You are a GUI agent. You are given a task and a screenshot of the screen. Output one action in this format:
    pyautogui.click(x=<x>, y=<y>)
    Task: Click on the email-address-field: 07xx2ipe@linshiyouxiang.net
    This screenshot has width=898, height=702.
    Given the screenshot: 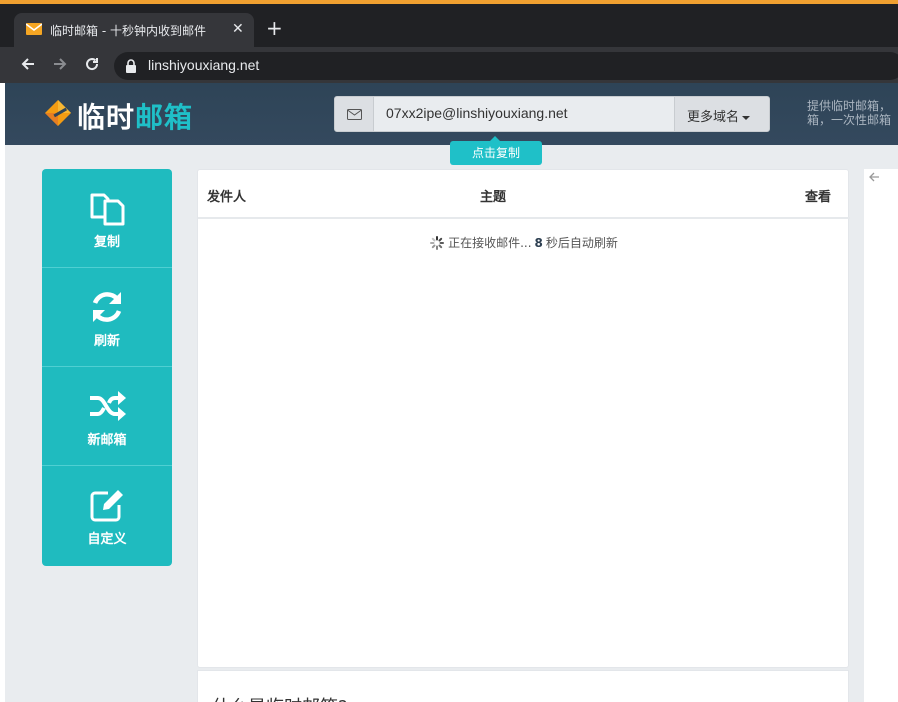 What is the action you would take?
    pyautogui.click(x=524, y=114)
    